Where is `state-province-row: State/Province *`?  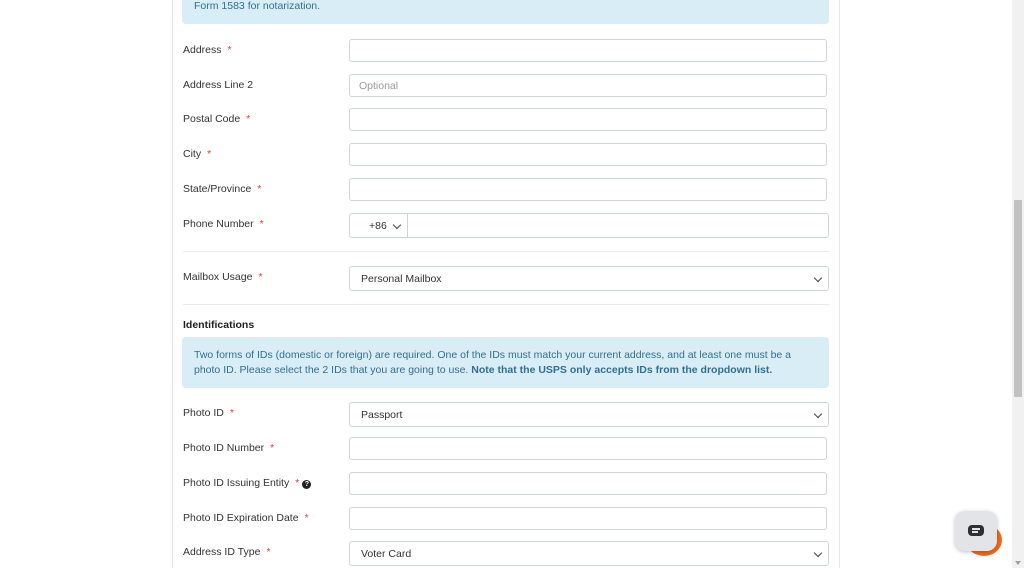 state-province-row: State/Province * is located at coordinates (506, 190).